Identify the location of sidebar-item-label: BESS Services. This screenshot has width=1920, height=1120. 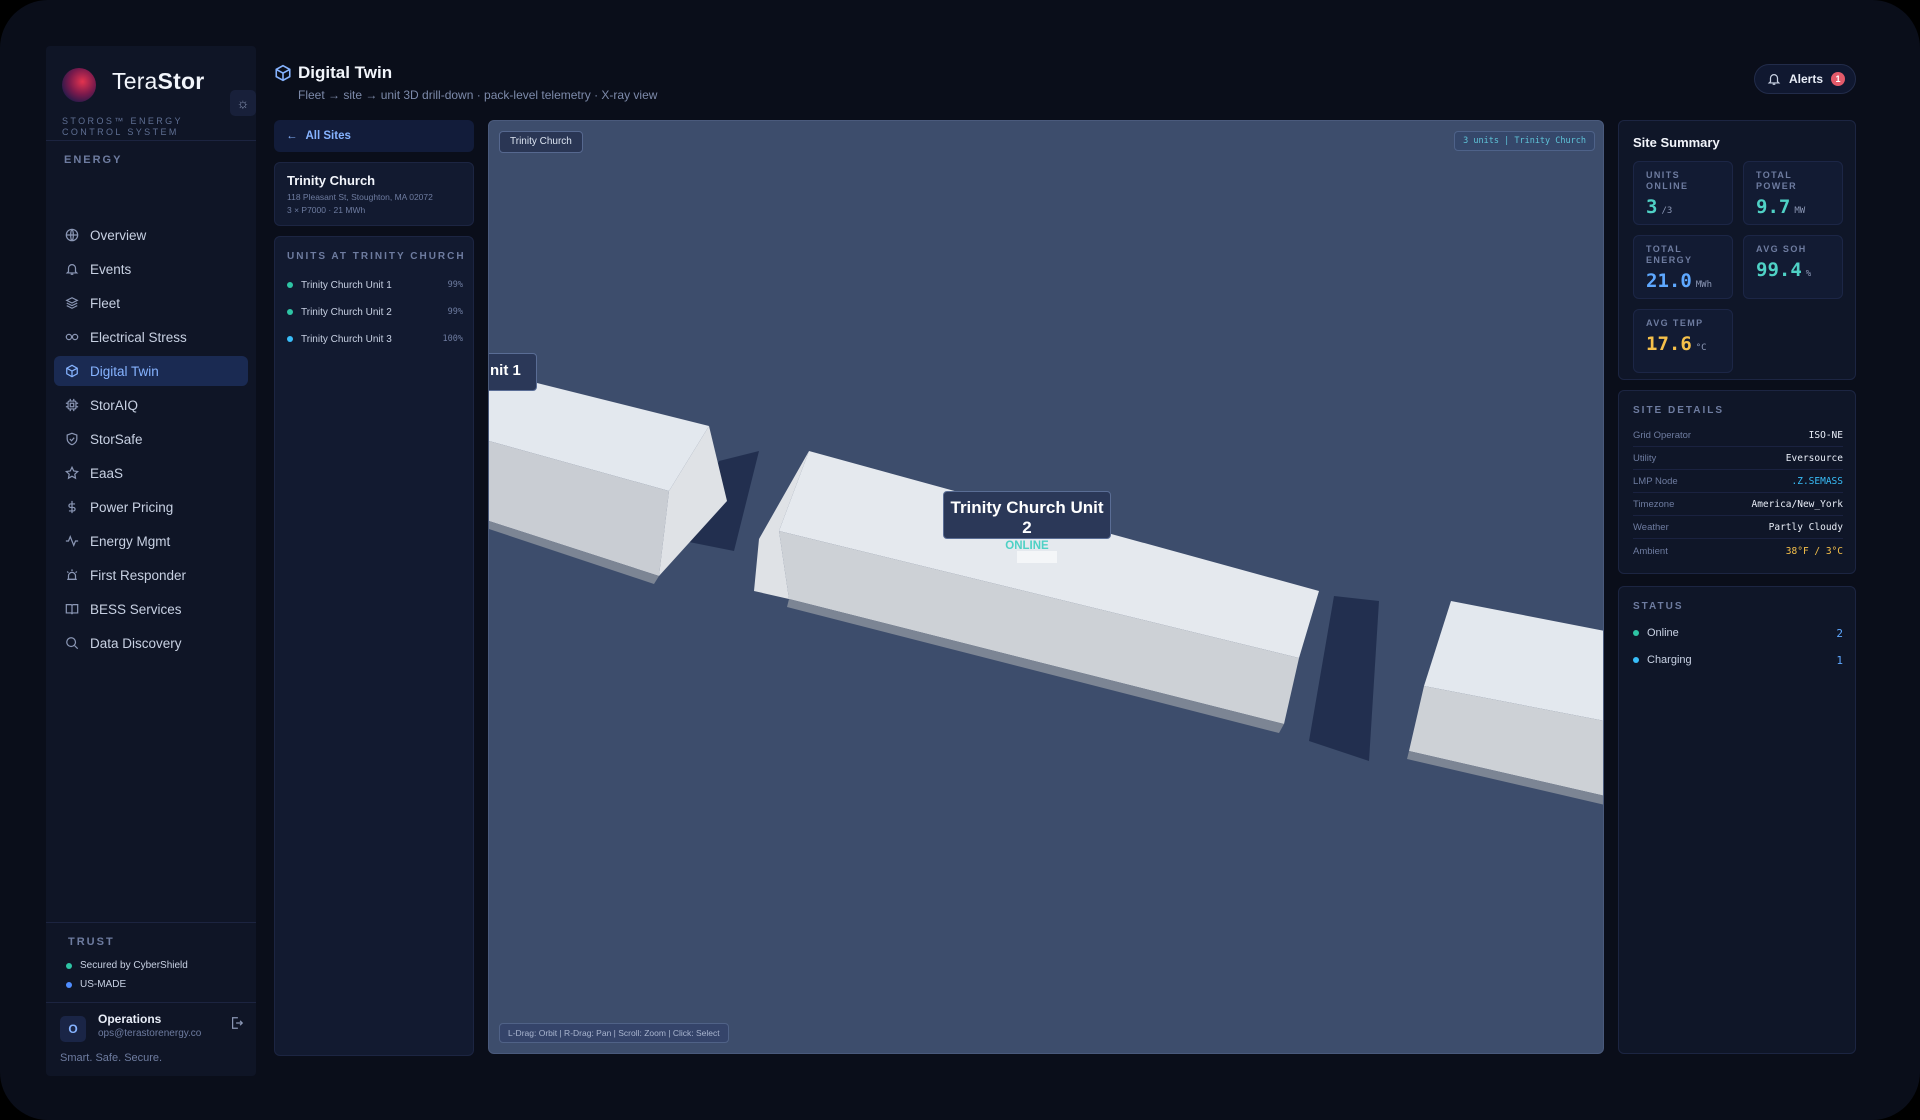
(136, 609).